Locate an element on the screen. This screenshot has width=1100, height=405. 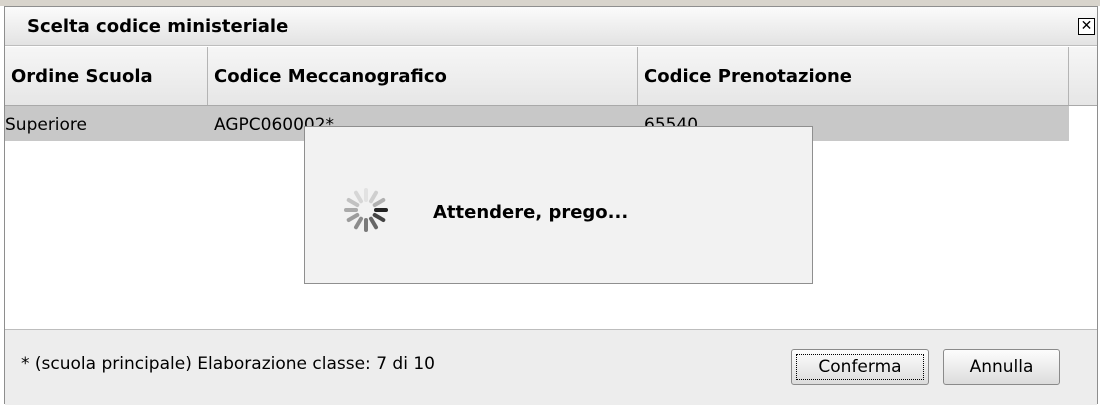
column-header-codice-meccanografico: Codice Meccanografico is located at coordinates (423, 76).